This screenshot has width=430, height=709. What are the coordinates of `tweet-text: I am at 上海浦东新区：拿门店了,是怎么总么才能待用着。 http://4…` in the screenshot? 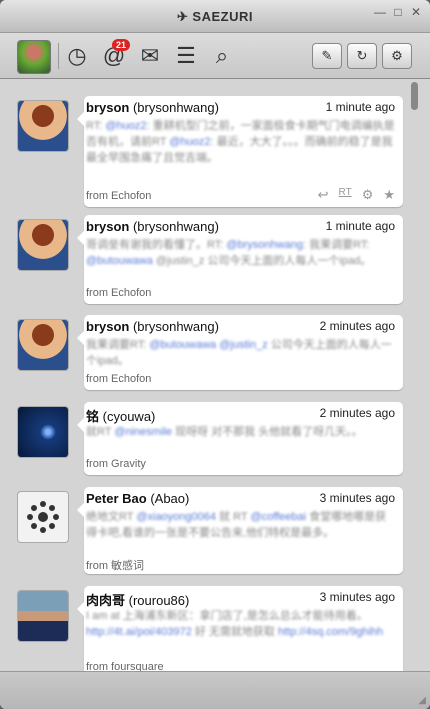 It's located at (235, 624).